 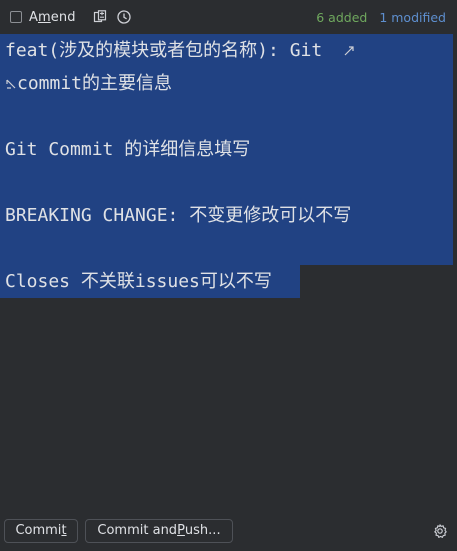 What do you see at coordinates (100, 17) in the screenshot?
I see `diff-icon` at bounding box center [100, 17].